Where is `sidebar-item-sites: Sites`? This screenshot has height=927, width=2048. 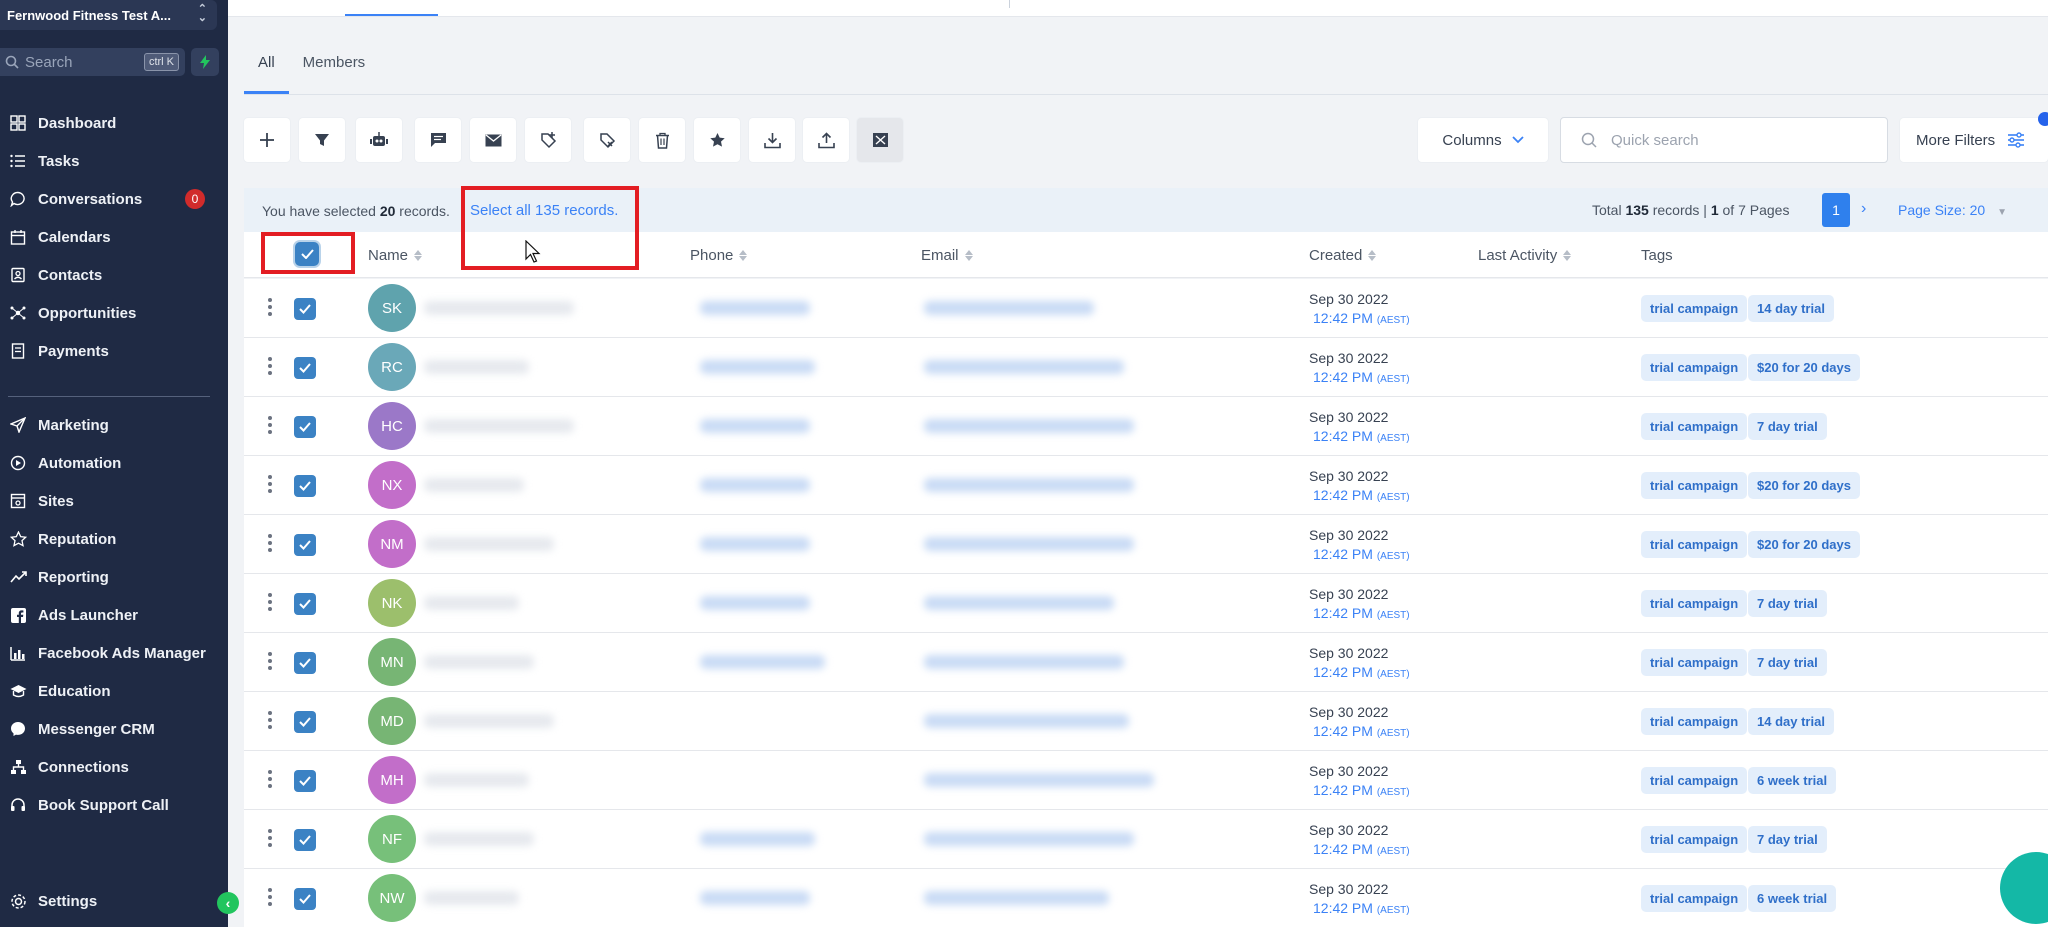 sidebar-item-sites: Sites is located at coordinates (41, 501).